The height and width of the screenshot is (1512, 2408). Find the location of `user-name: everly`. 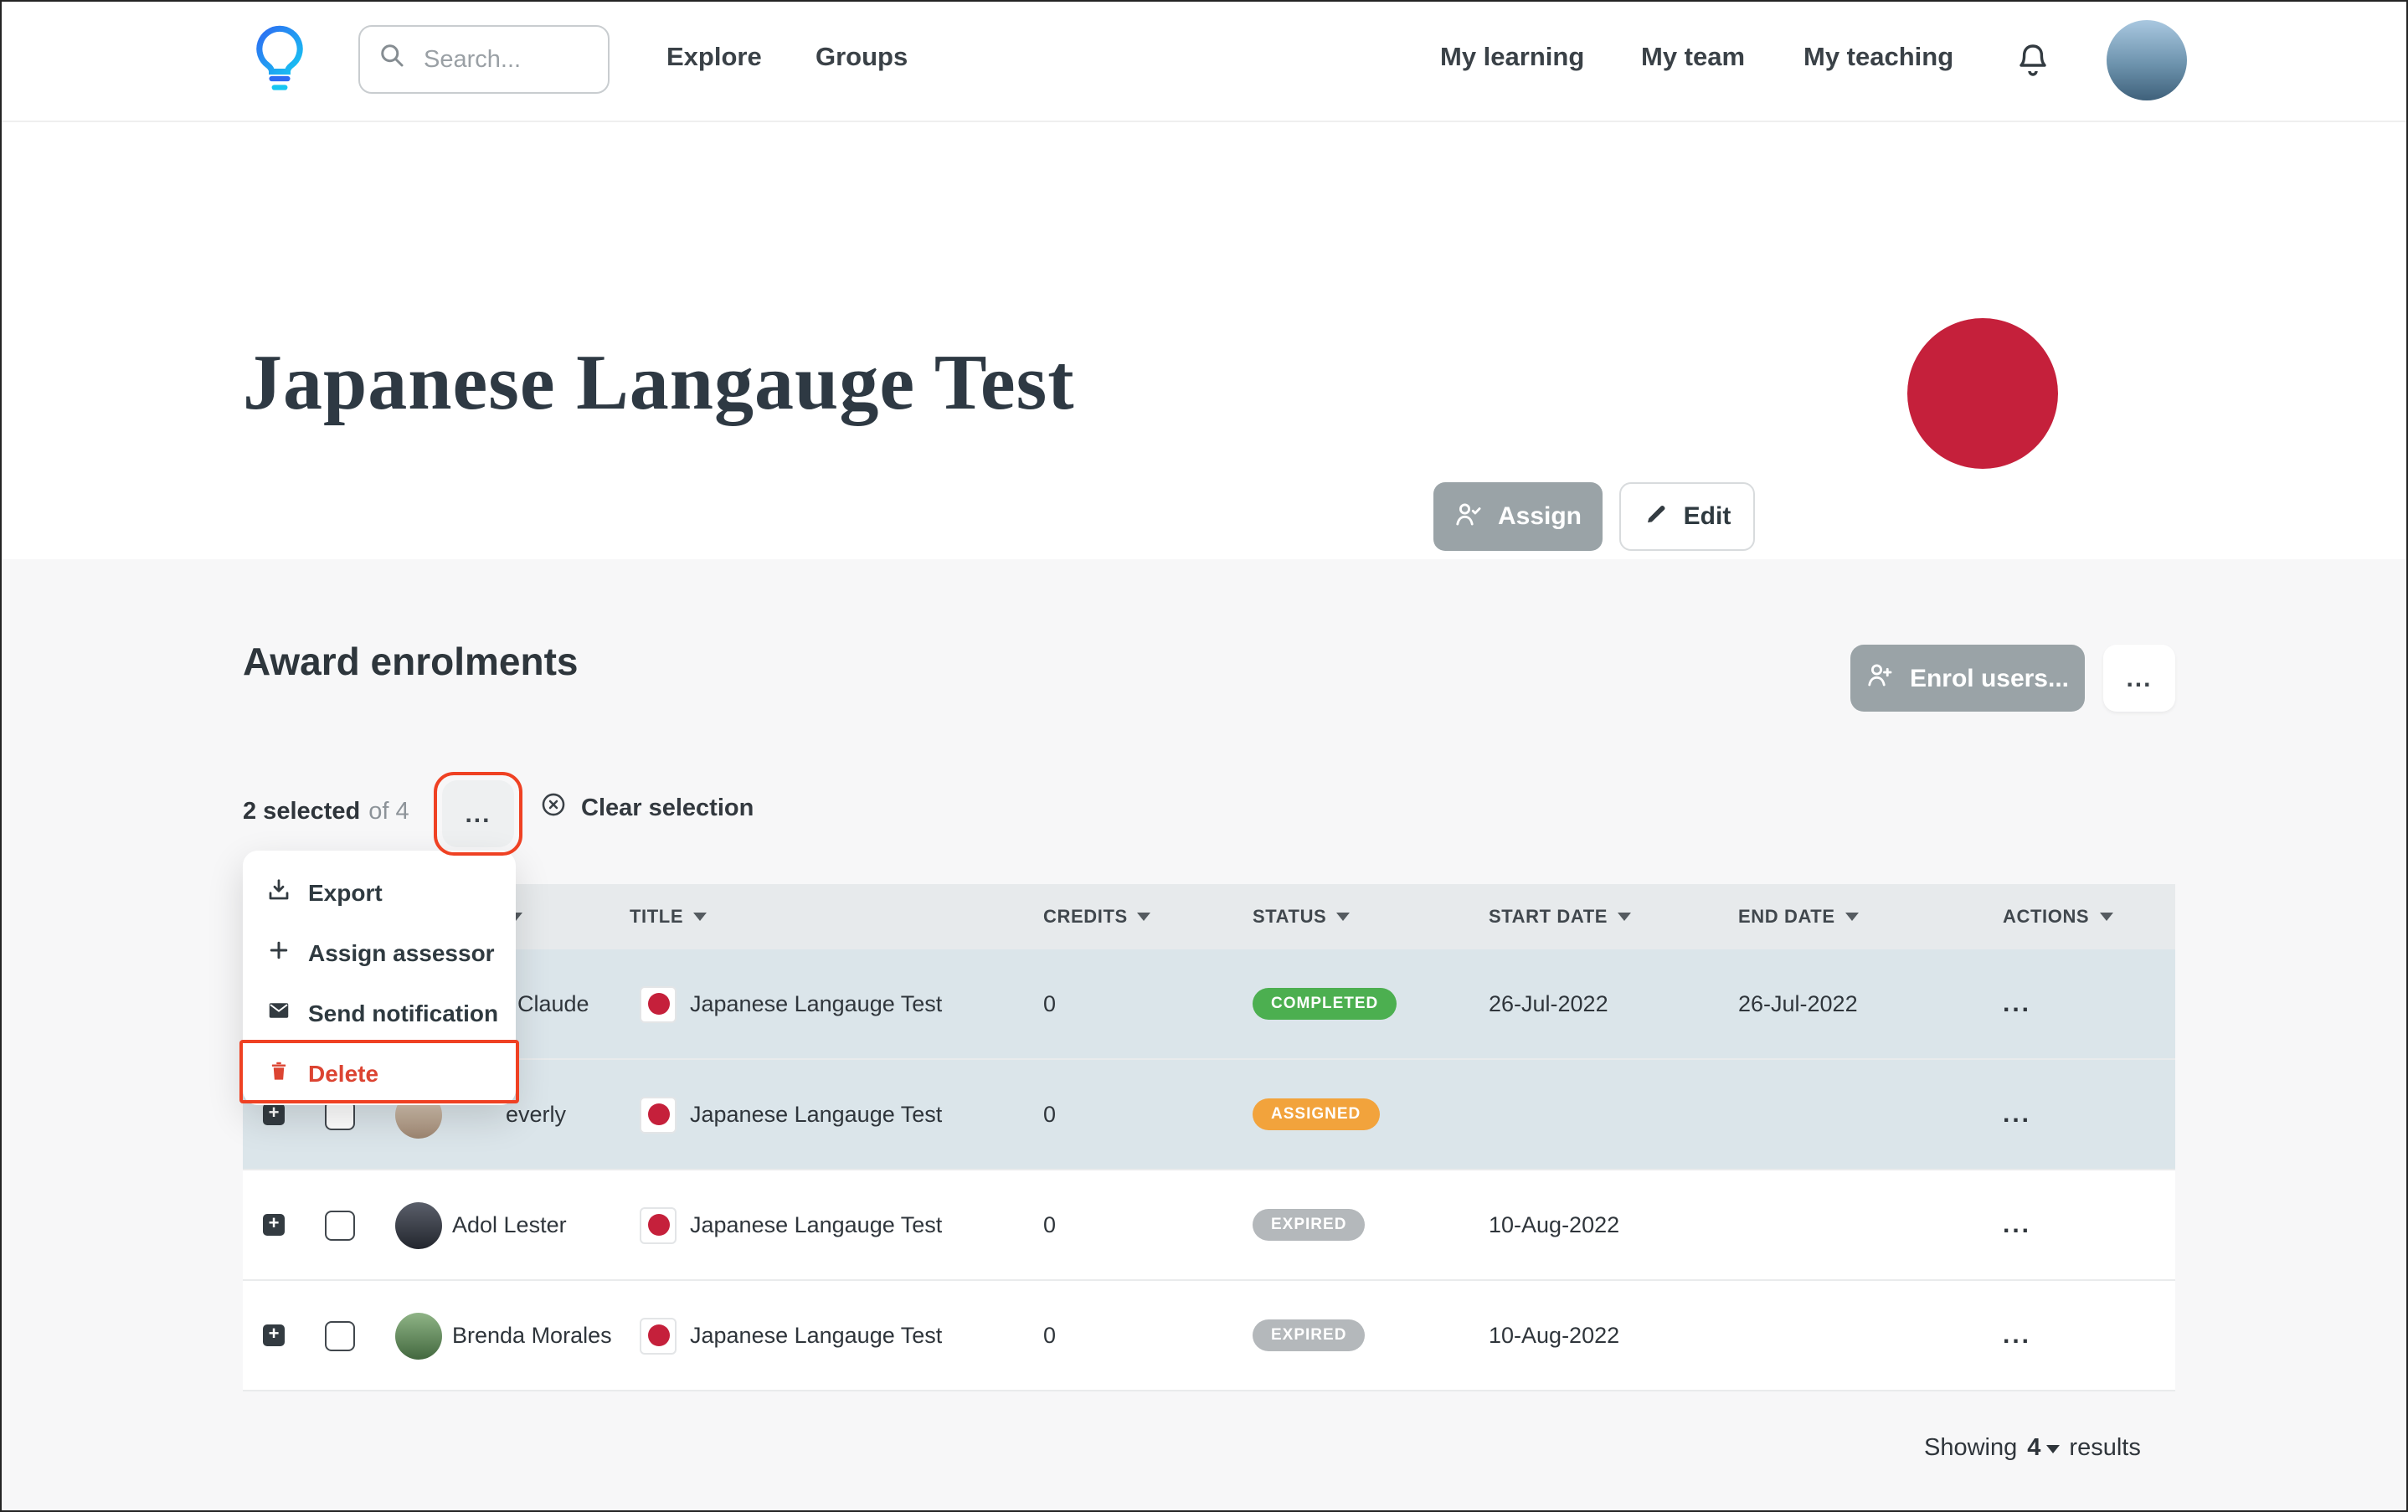

user-name: everly is located at coordinates (536, 1114).